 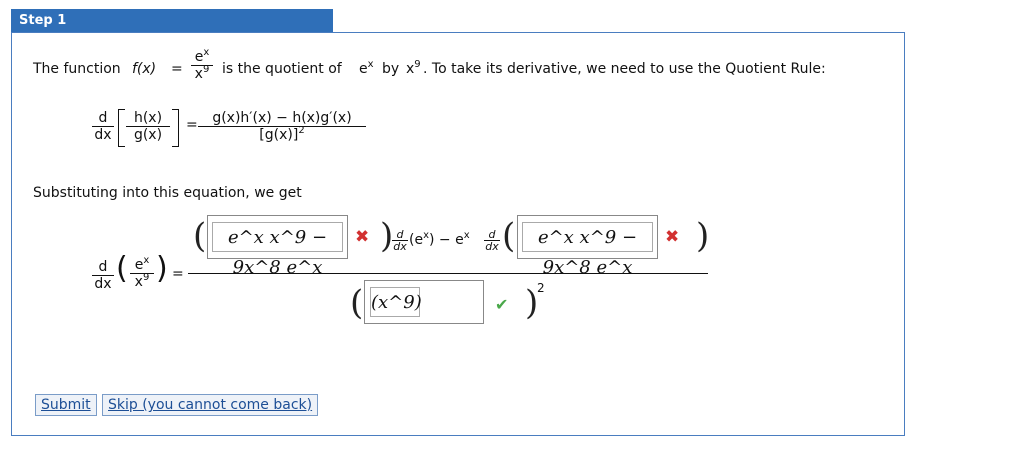 I want to click on rule-dx: dx, so click(x=103, y=135).